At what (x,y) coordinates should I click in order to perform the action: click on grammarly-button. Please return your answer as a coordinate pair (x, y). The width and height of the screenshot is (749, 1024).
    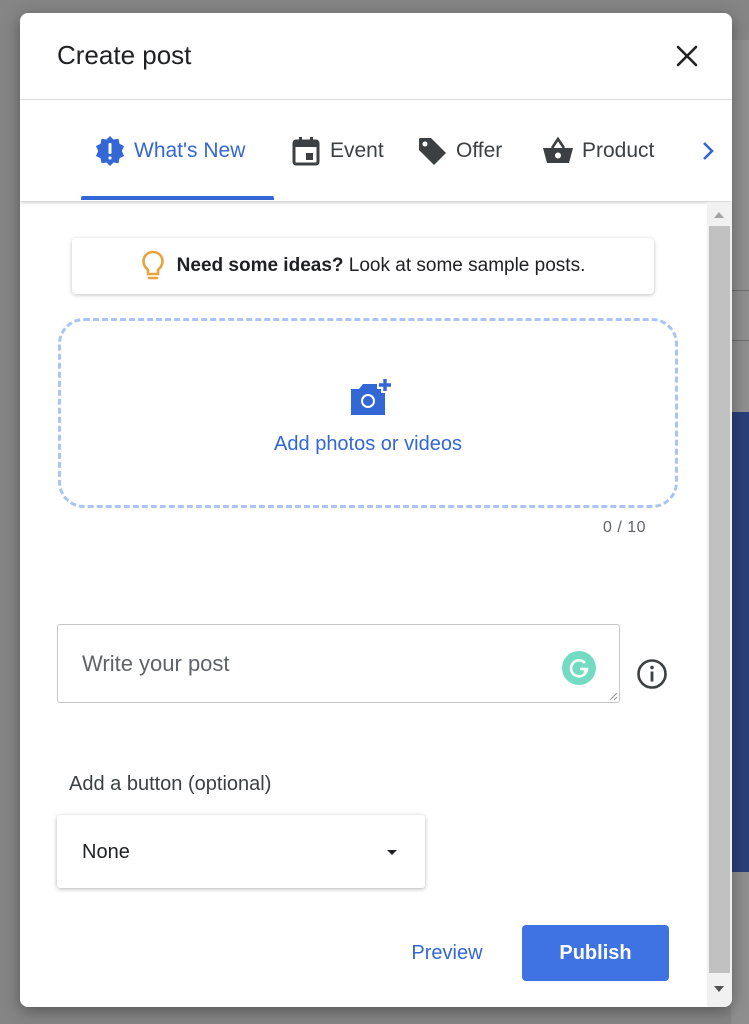
    Looking at the image, I should click on (579, 668).